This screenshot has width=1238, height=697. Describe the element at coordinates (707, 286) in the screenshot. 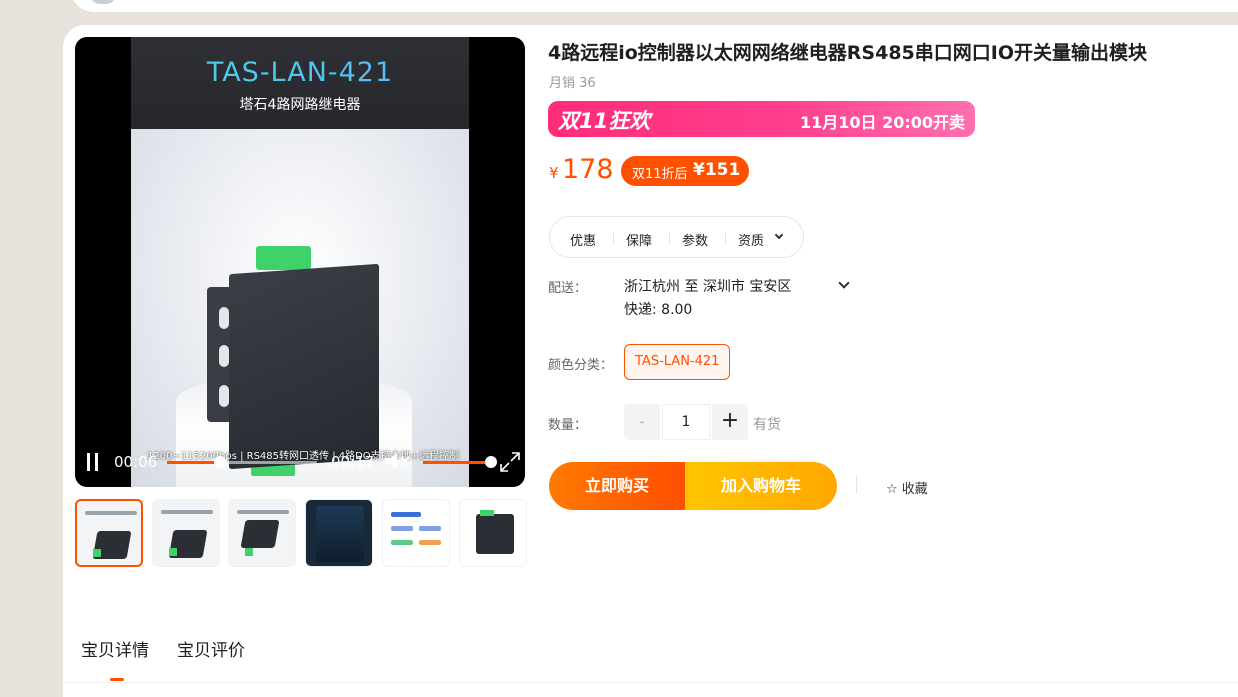

I see `delivery-route: 浙江杭州 至 深圳市 宝安区` at that location.